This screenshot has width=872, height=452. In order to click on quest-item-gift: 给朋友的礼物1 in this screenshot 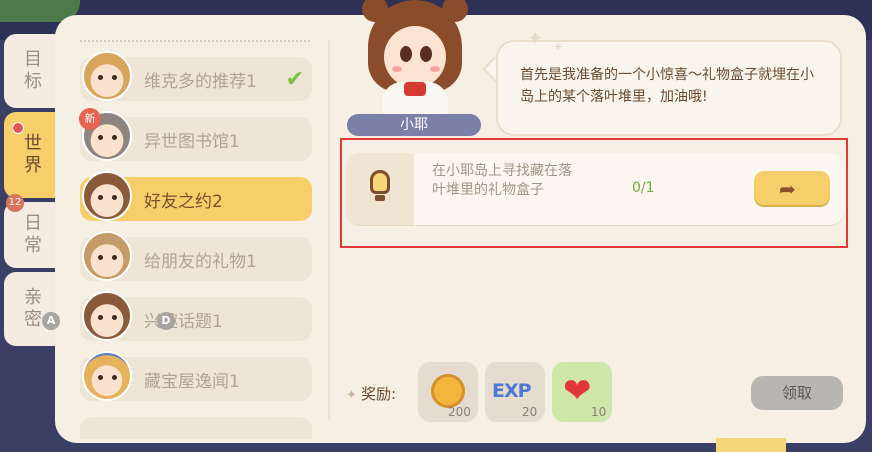, I will do `click(196, 256)`.